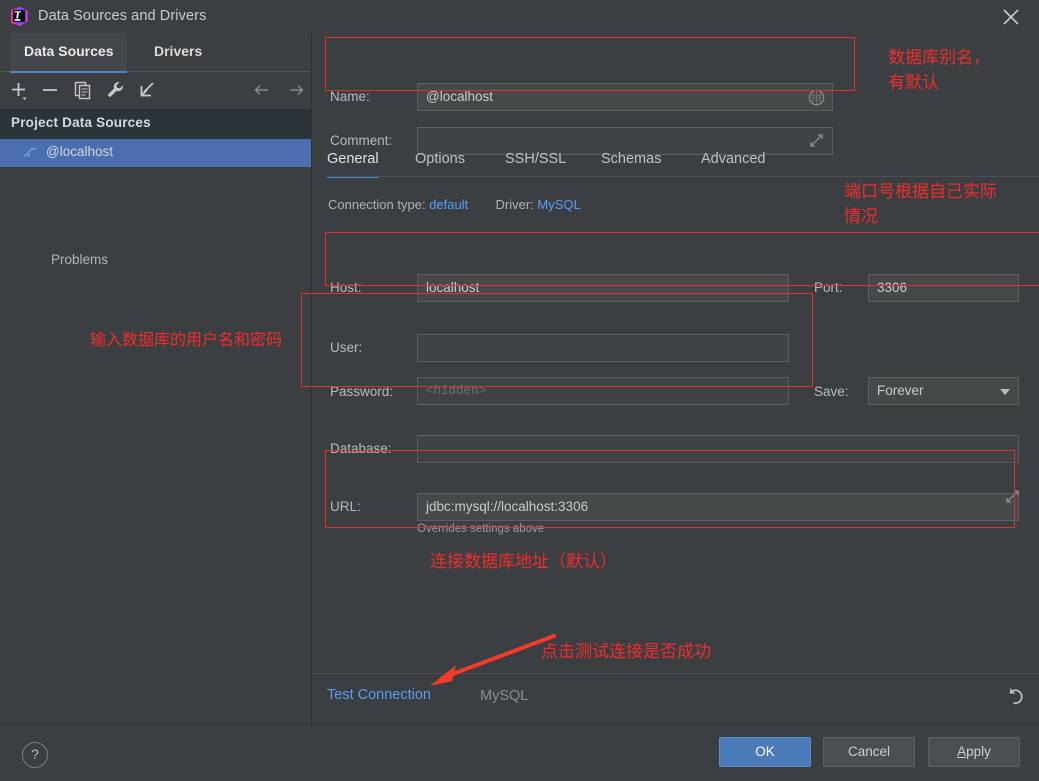 Image resolution: width=1039 pixels, height=781 pixels. I want to click on connection-type-row: Connection type: default Driver: MySQL, so click(454, 204).